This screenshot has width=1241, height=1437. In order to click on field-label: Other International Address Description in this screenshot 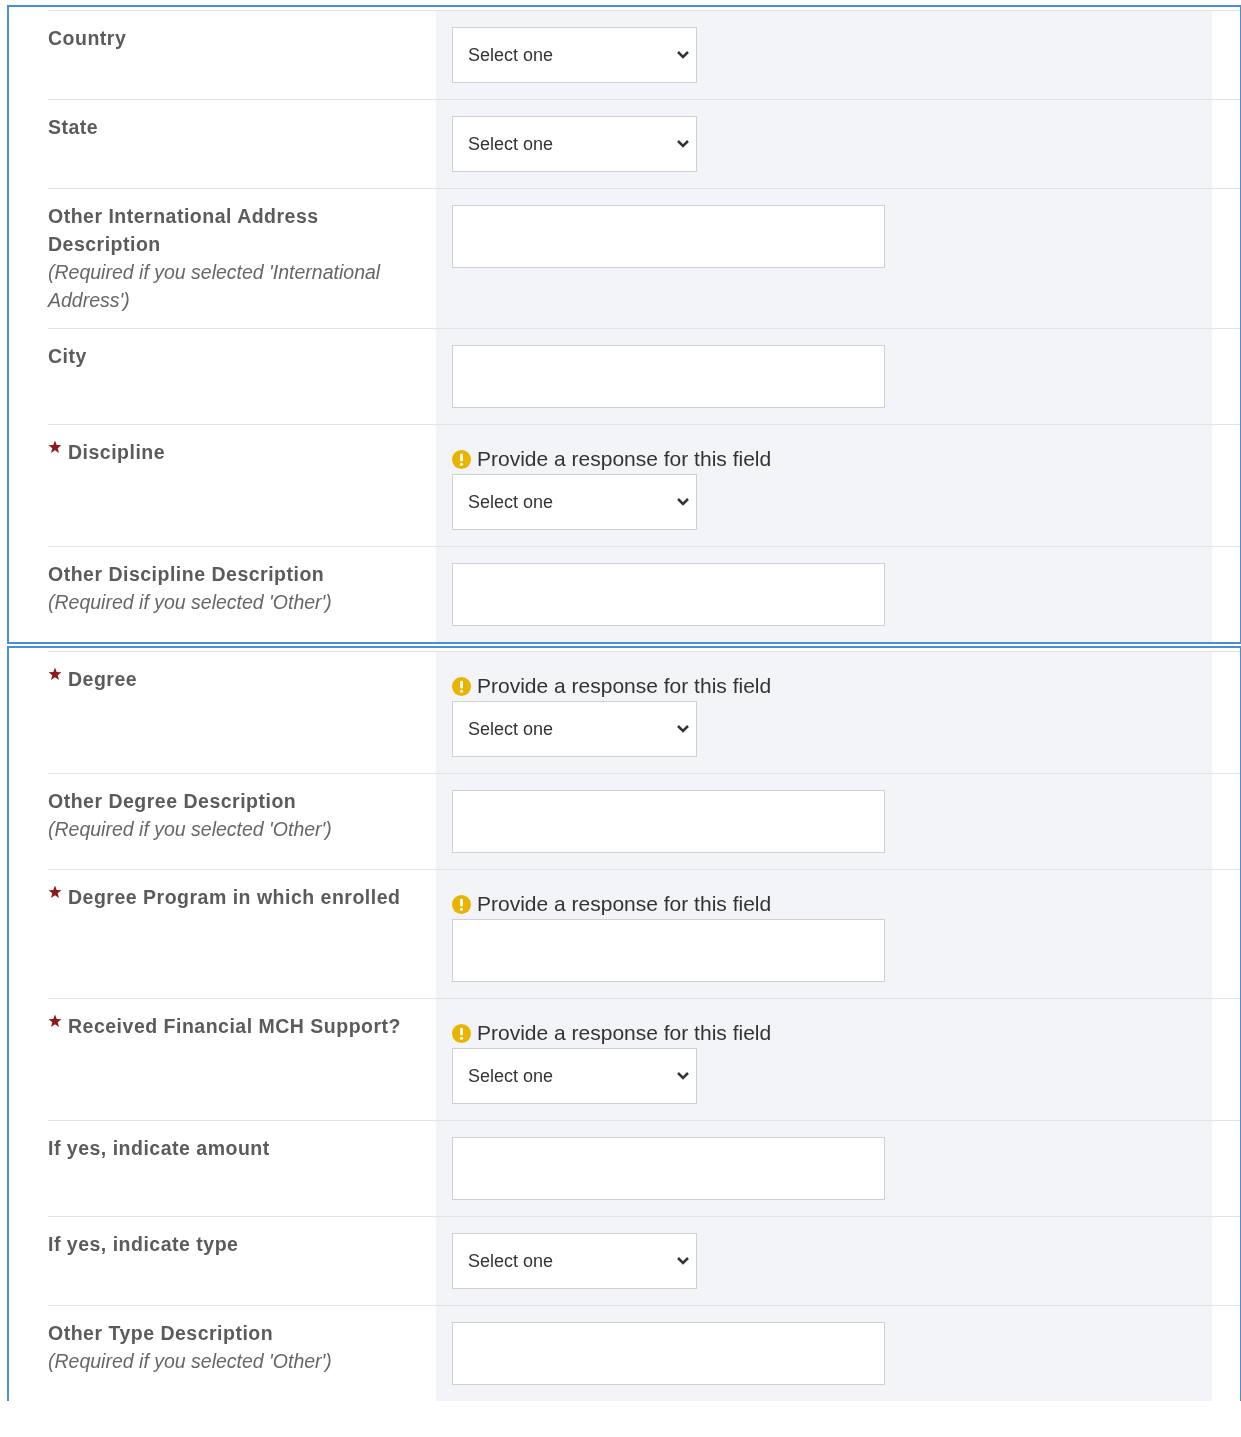, I will do `click(184, 230)`.